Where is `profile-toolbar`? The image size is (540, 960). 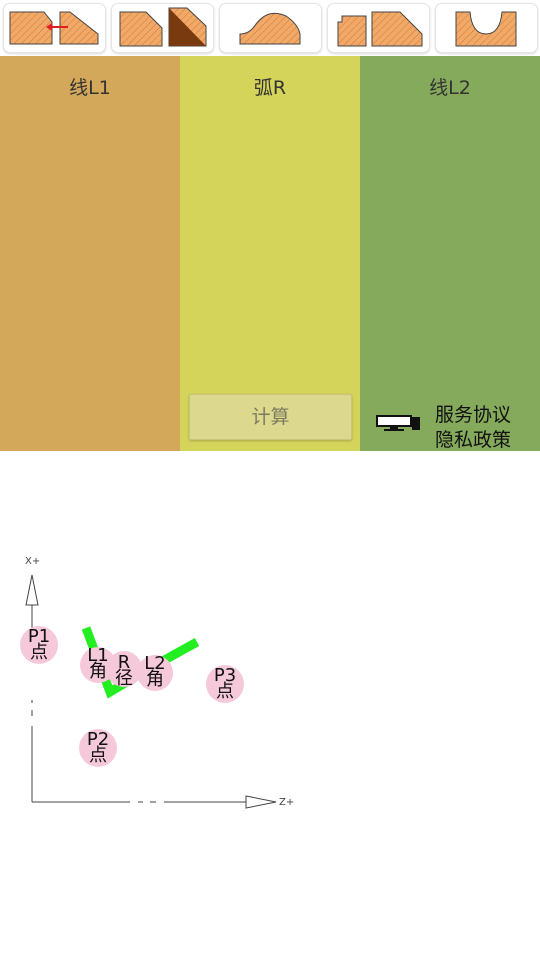 profile-toolbar is located at coordinates (270, 28).